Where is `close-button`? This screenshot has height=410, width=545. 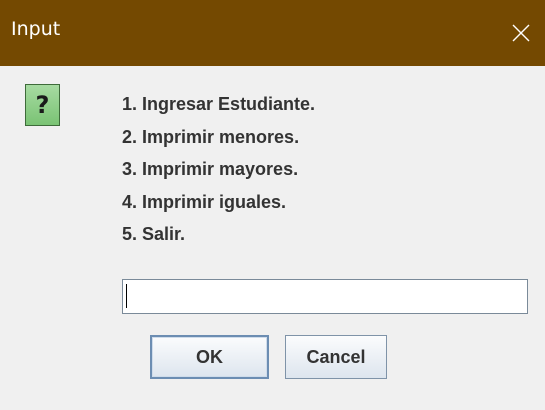
close-button is located at coordinates (521, 33).